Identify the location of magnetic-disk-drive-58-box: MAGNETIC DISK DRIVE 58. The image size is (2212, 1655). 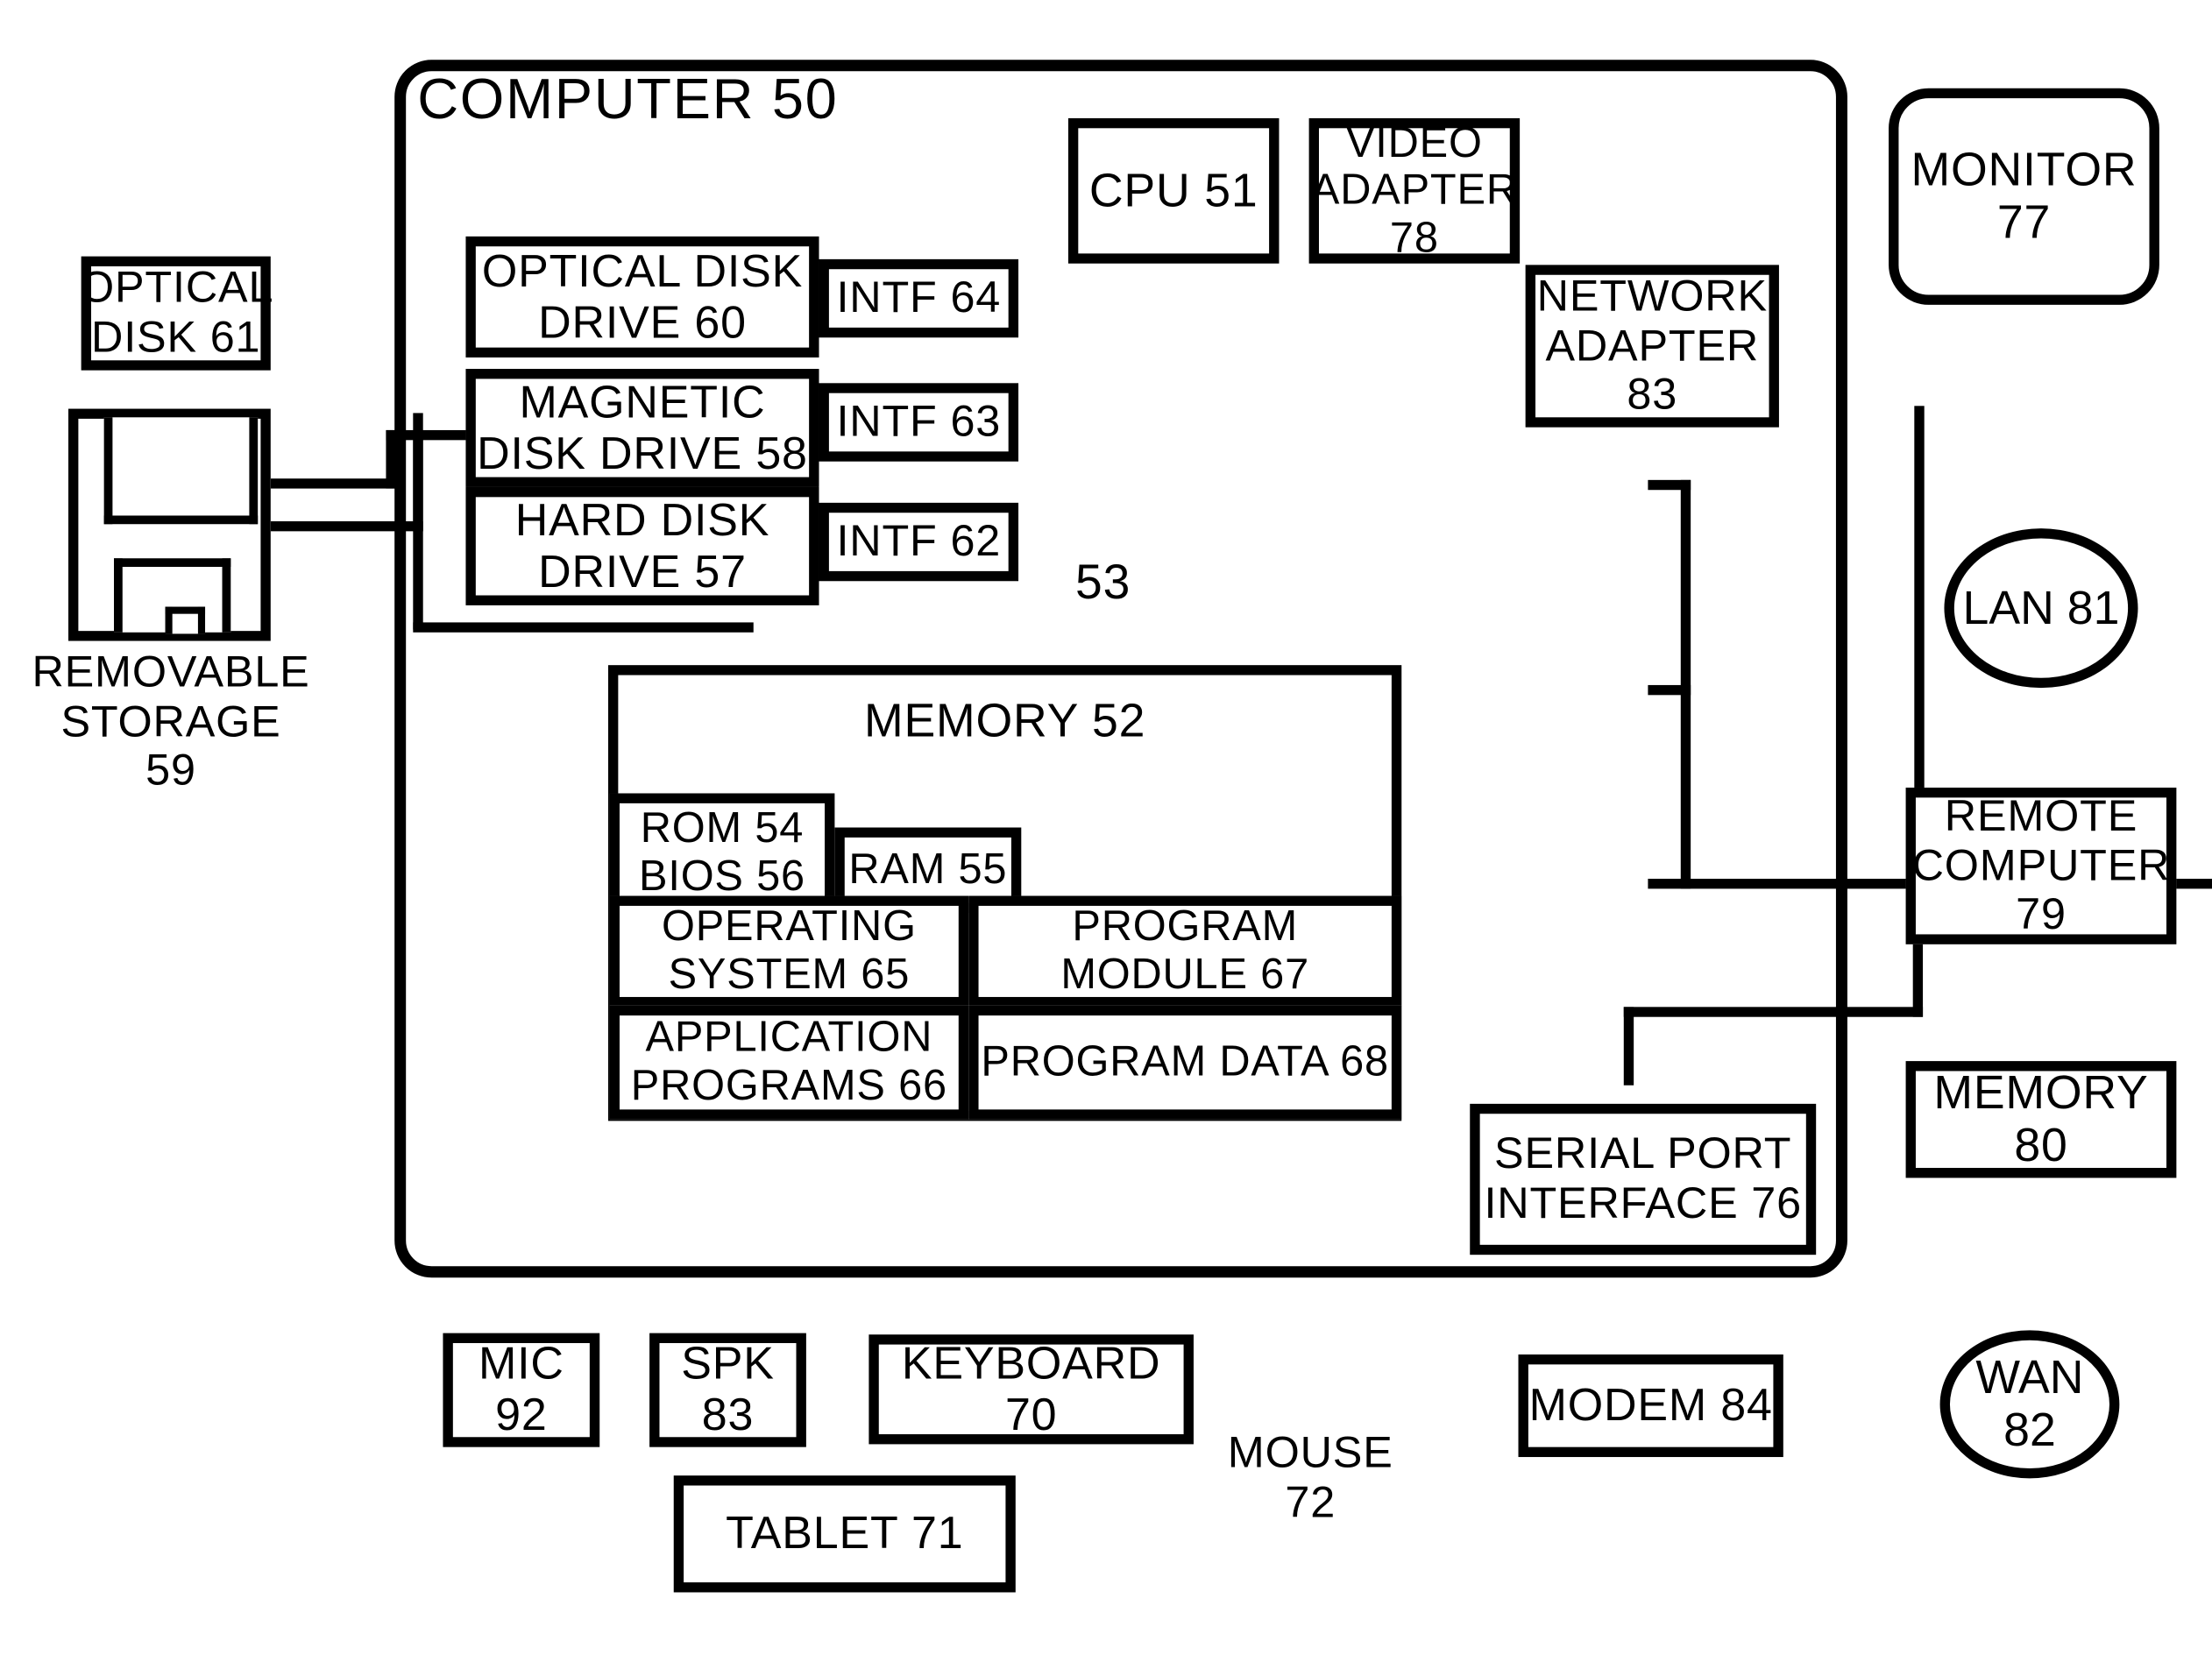
(642, 428).